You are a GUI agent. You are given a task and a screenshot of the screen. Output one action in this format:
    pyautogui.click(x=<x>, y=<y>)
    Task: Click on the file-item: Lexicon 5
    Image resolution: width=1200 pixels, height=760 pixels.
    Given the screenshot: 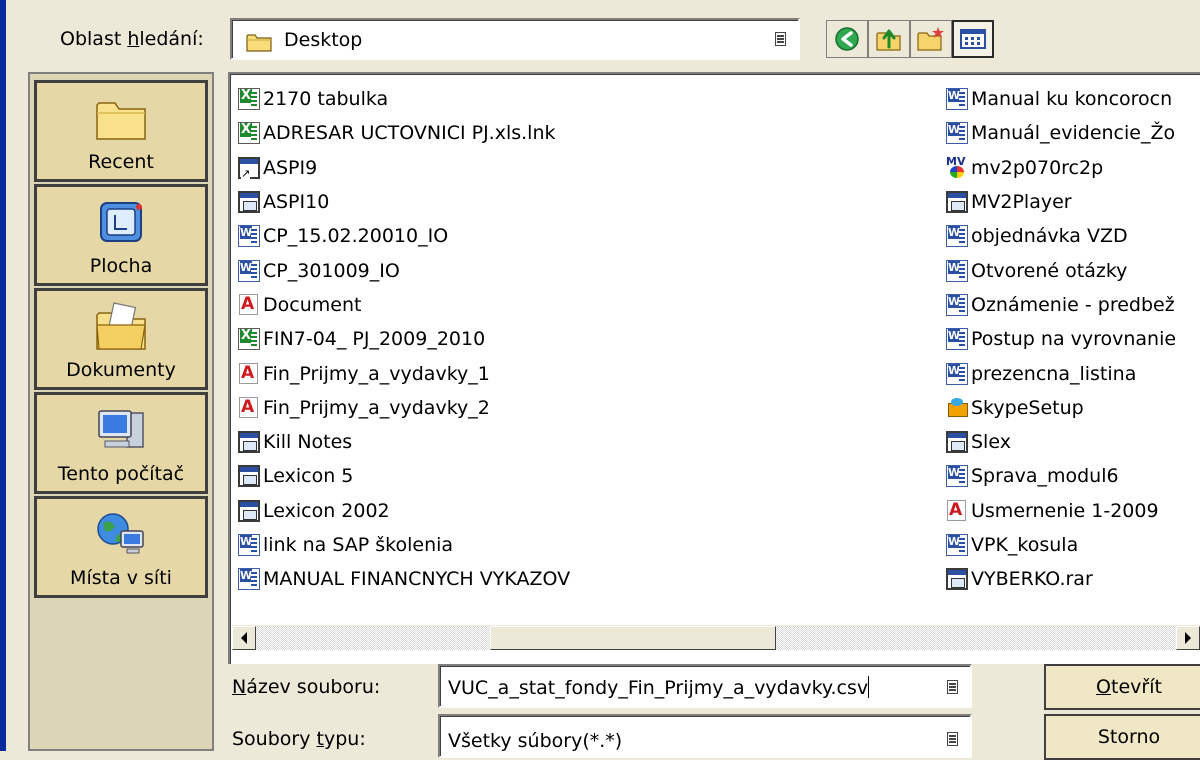 What is the action you would take?
    pyautogui.click(x=404, y=476)
    